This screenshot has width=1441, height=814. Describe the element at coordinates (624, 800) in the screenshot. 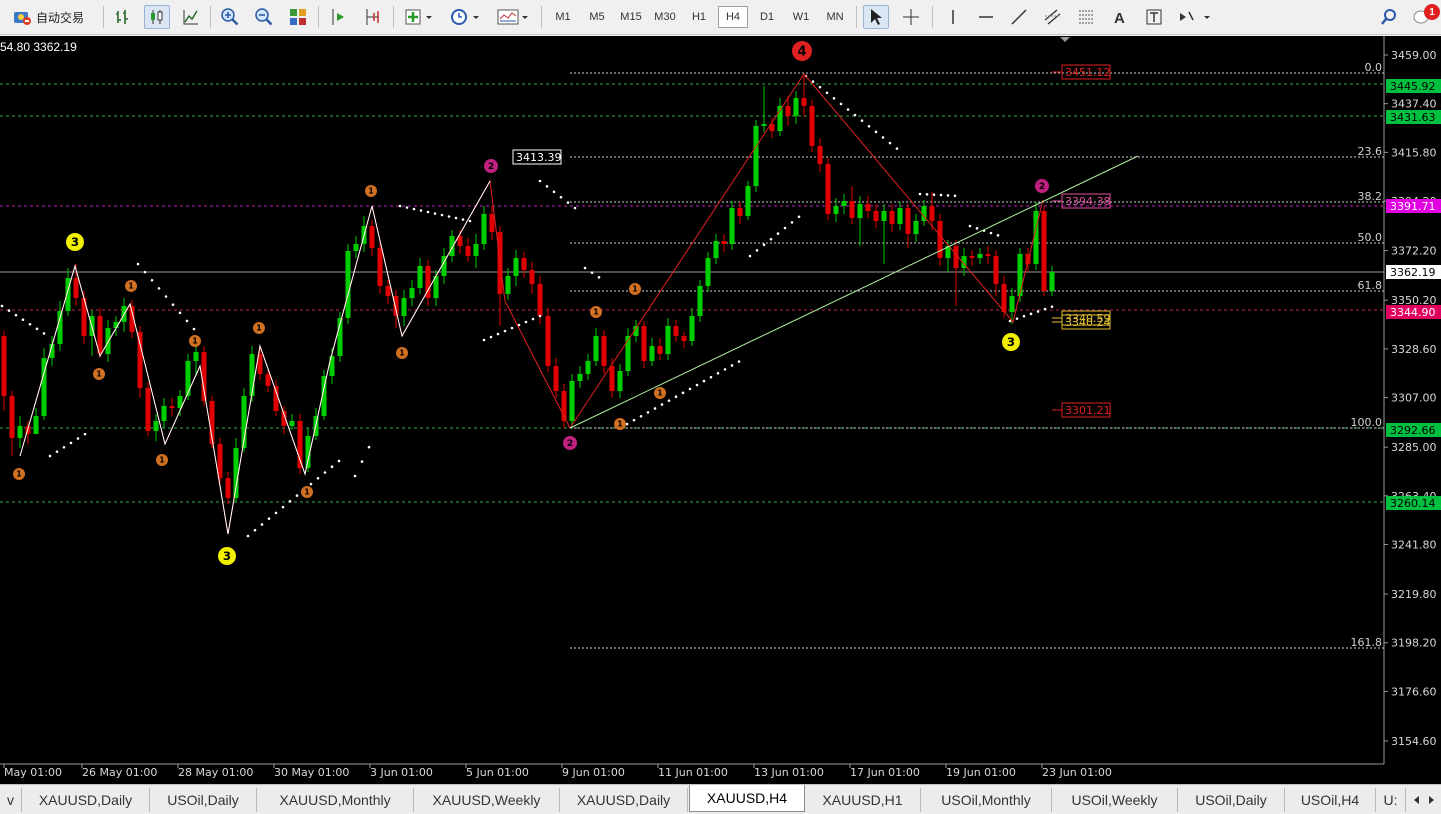

I see `tab-xauusd-daily-2: XAUUSD,Daily` at that location.